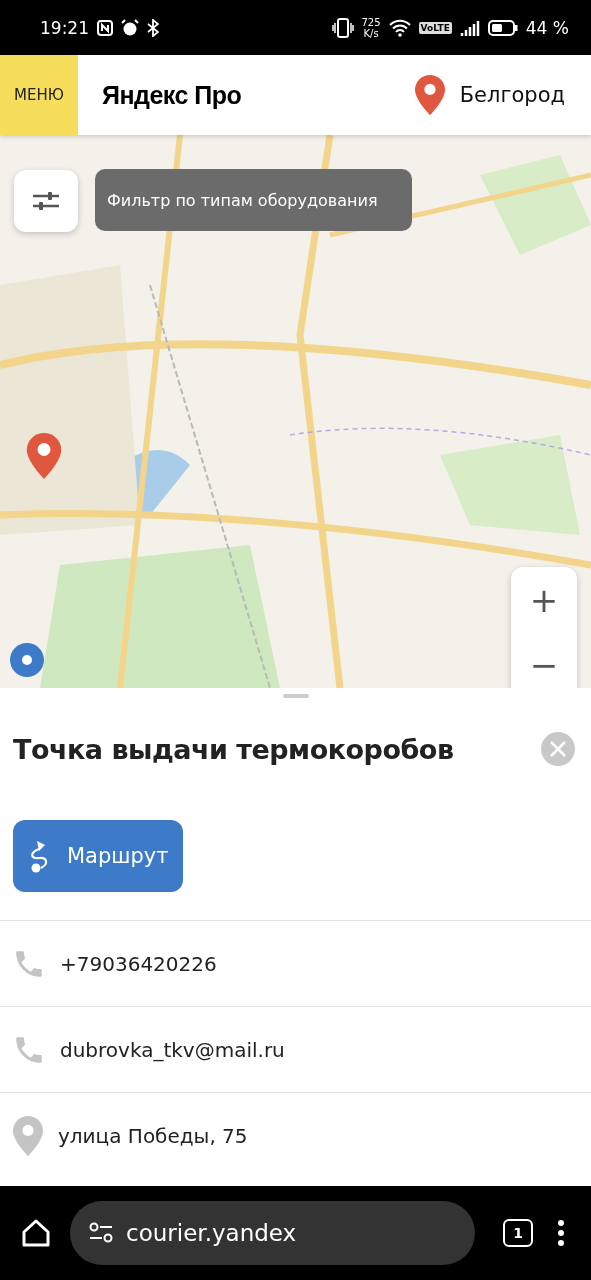  I want to click on wifi-icon, so click(399, 27).